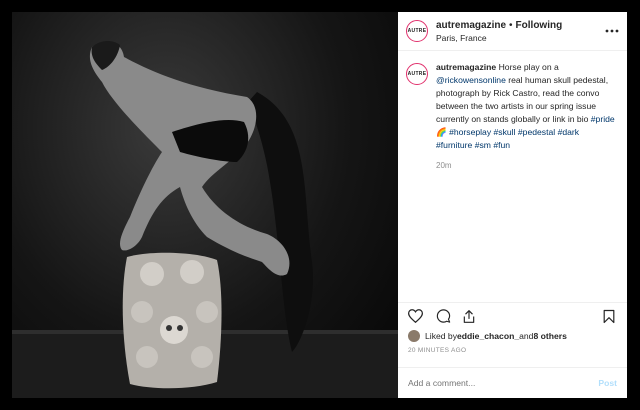 Image resolution: width=640 pixels, height=410 pixels. What do you see at coordinates (528, 67) in the screenshot?
I see `caption-part: Horse play on a` at bounding box center [528, 67].